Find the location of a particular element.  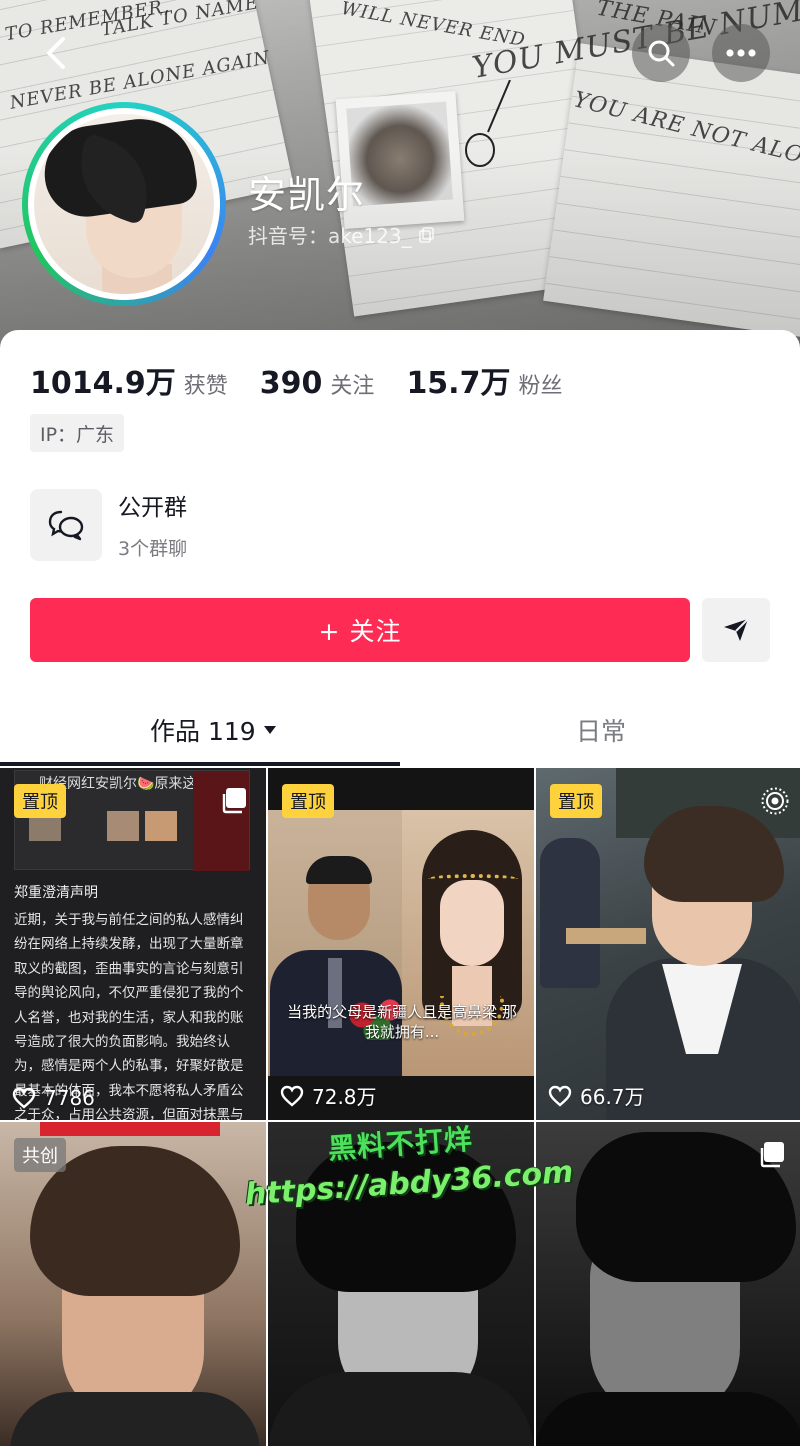

video-likes-count: 66.7万 is located at coordinates (612, 1097).